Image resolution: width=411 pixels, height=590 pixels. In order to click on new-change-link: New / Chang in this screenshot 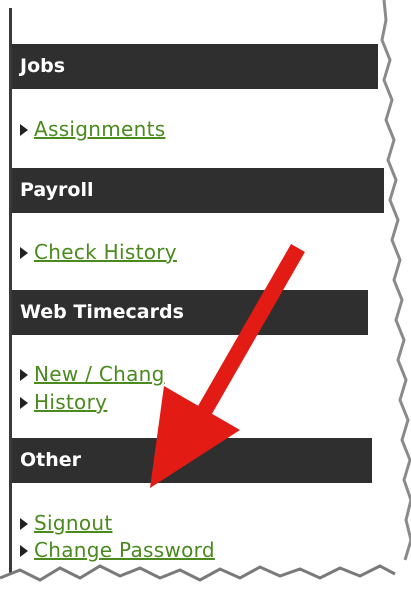, I will do `click(99, 374)`.